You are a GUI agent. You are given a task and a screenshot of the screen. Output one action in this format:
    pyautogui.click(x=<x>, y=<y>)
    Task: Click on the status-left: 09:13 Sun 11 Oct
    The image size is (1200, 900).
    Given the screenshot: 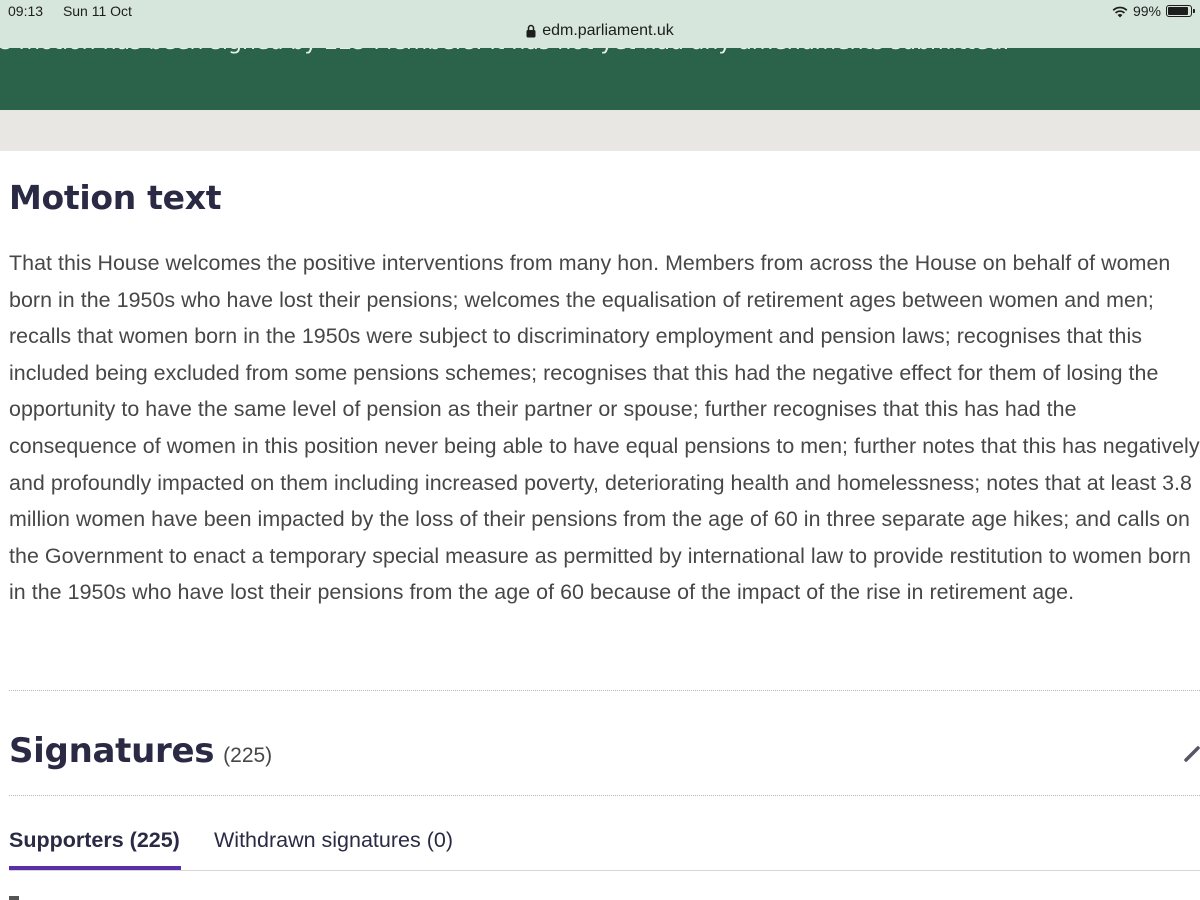 What is the action you would take?
    pyautogui.click(x=78, y=11)
    